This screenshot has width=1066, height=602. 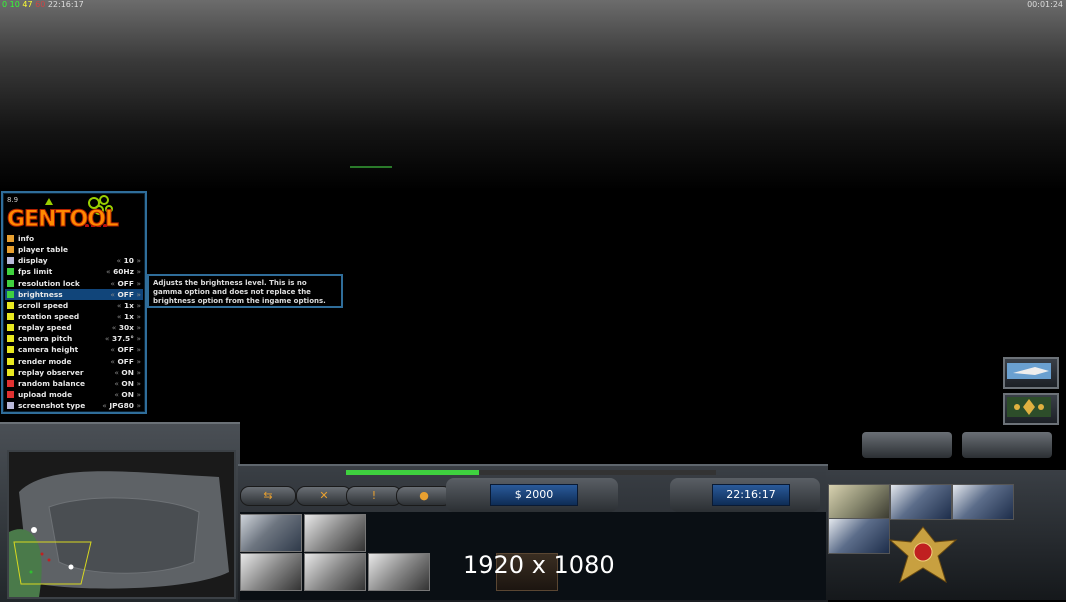 What do you see at coordinates (35, 272) in the screenshot?
I see `menu-item-label: fps limit` at bounding box center [35, 272].